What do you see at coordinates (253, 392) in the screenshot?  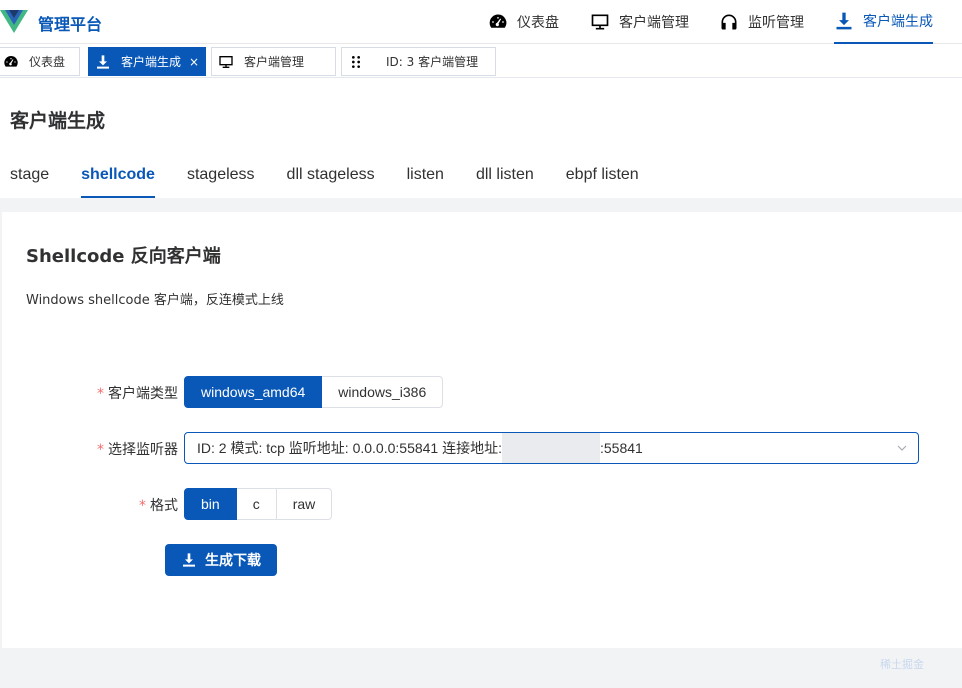 I see `client-type-windows-amd64: windows_amd64` at bounding box center [253, 392].